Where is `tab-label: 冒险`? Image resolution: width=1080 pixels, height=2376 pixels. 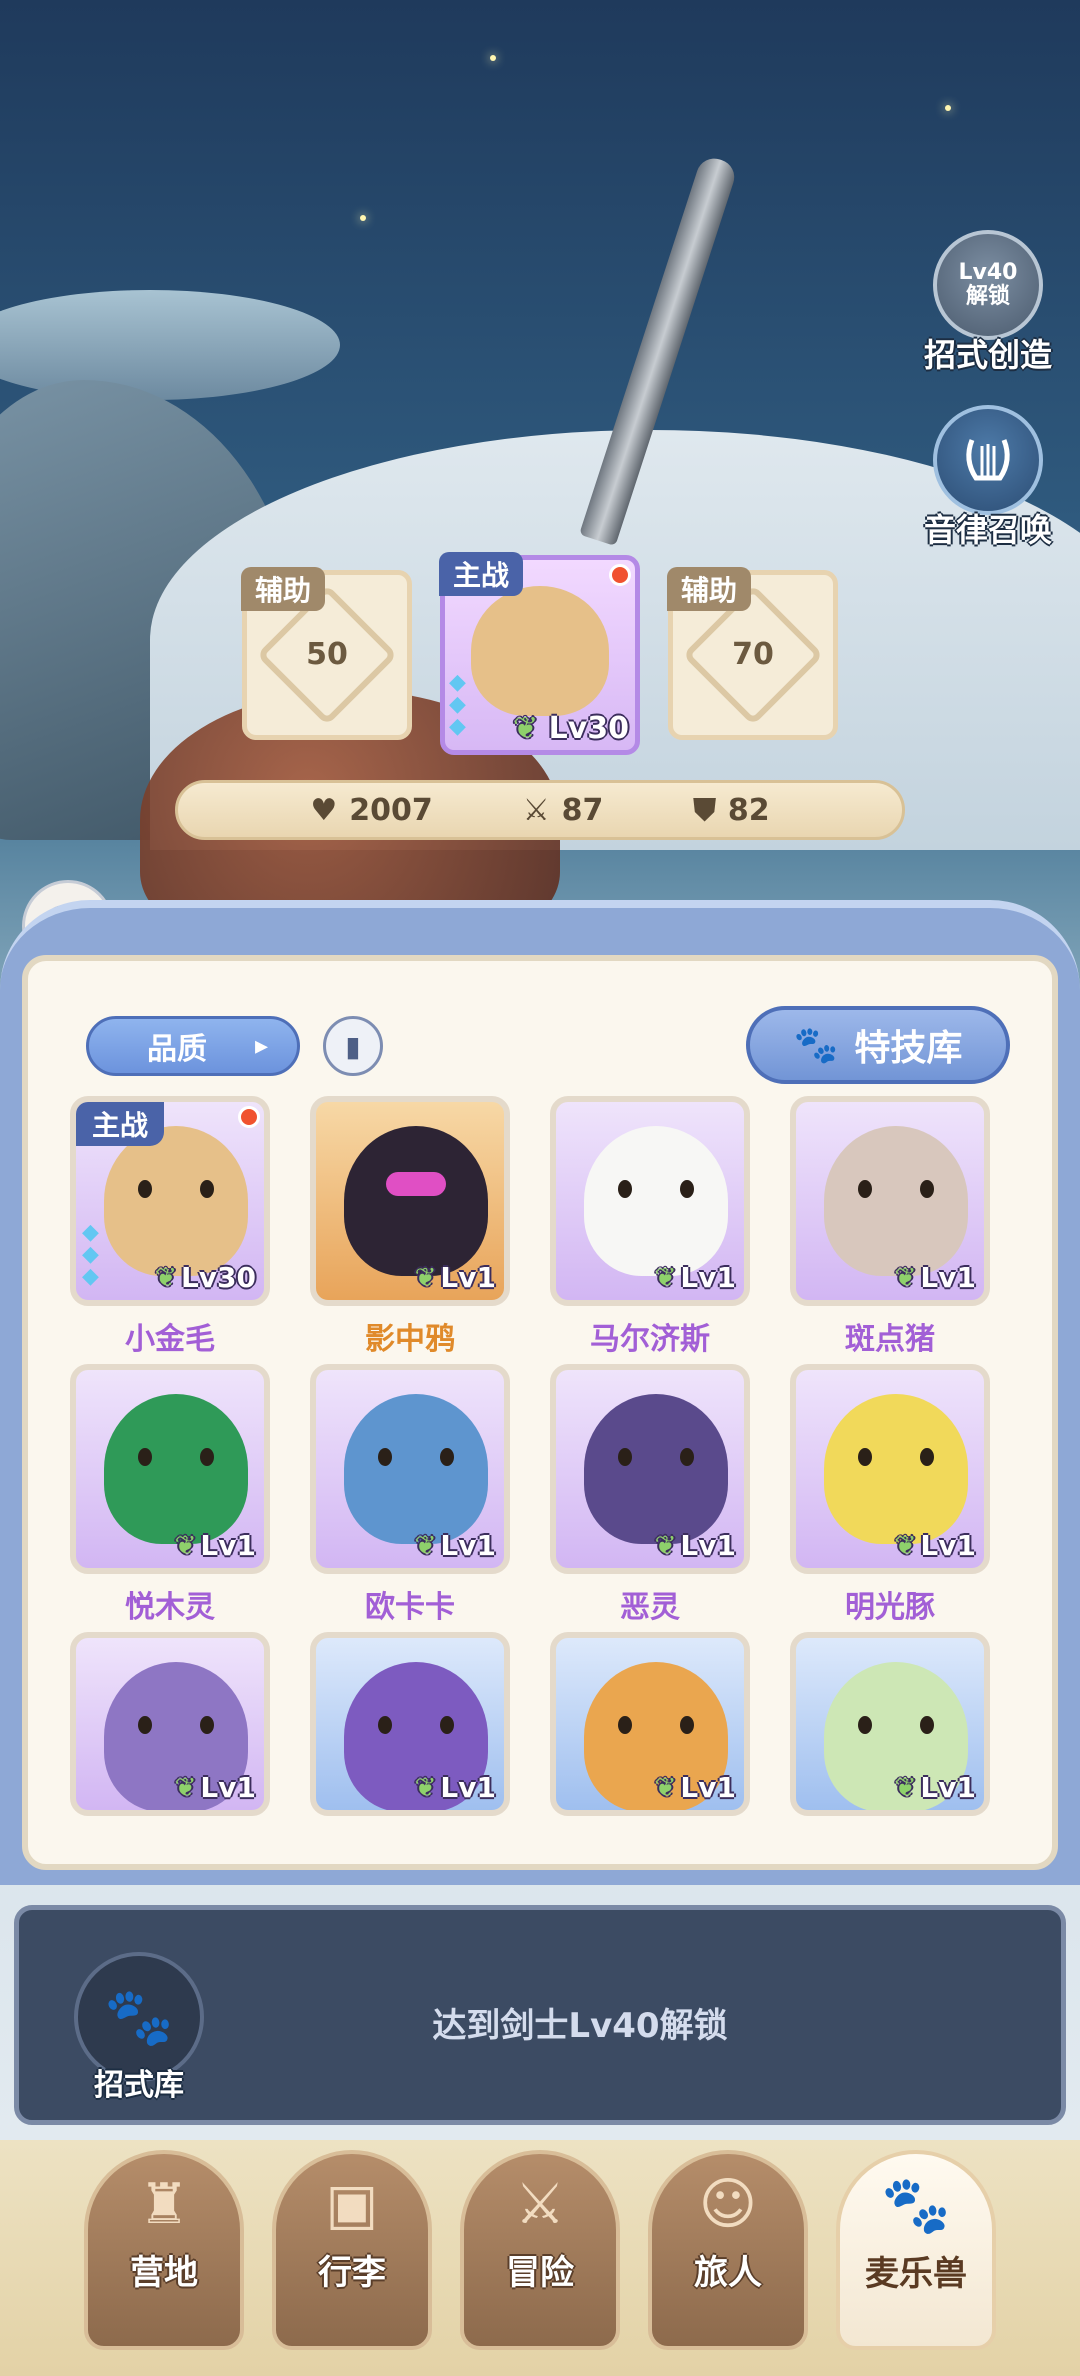
tab-label: 冒险 is located at coordinates (540, 2273).